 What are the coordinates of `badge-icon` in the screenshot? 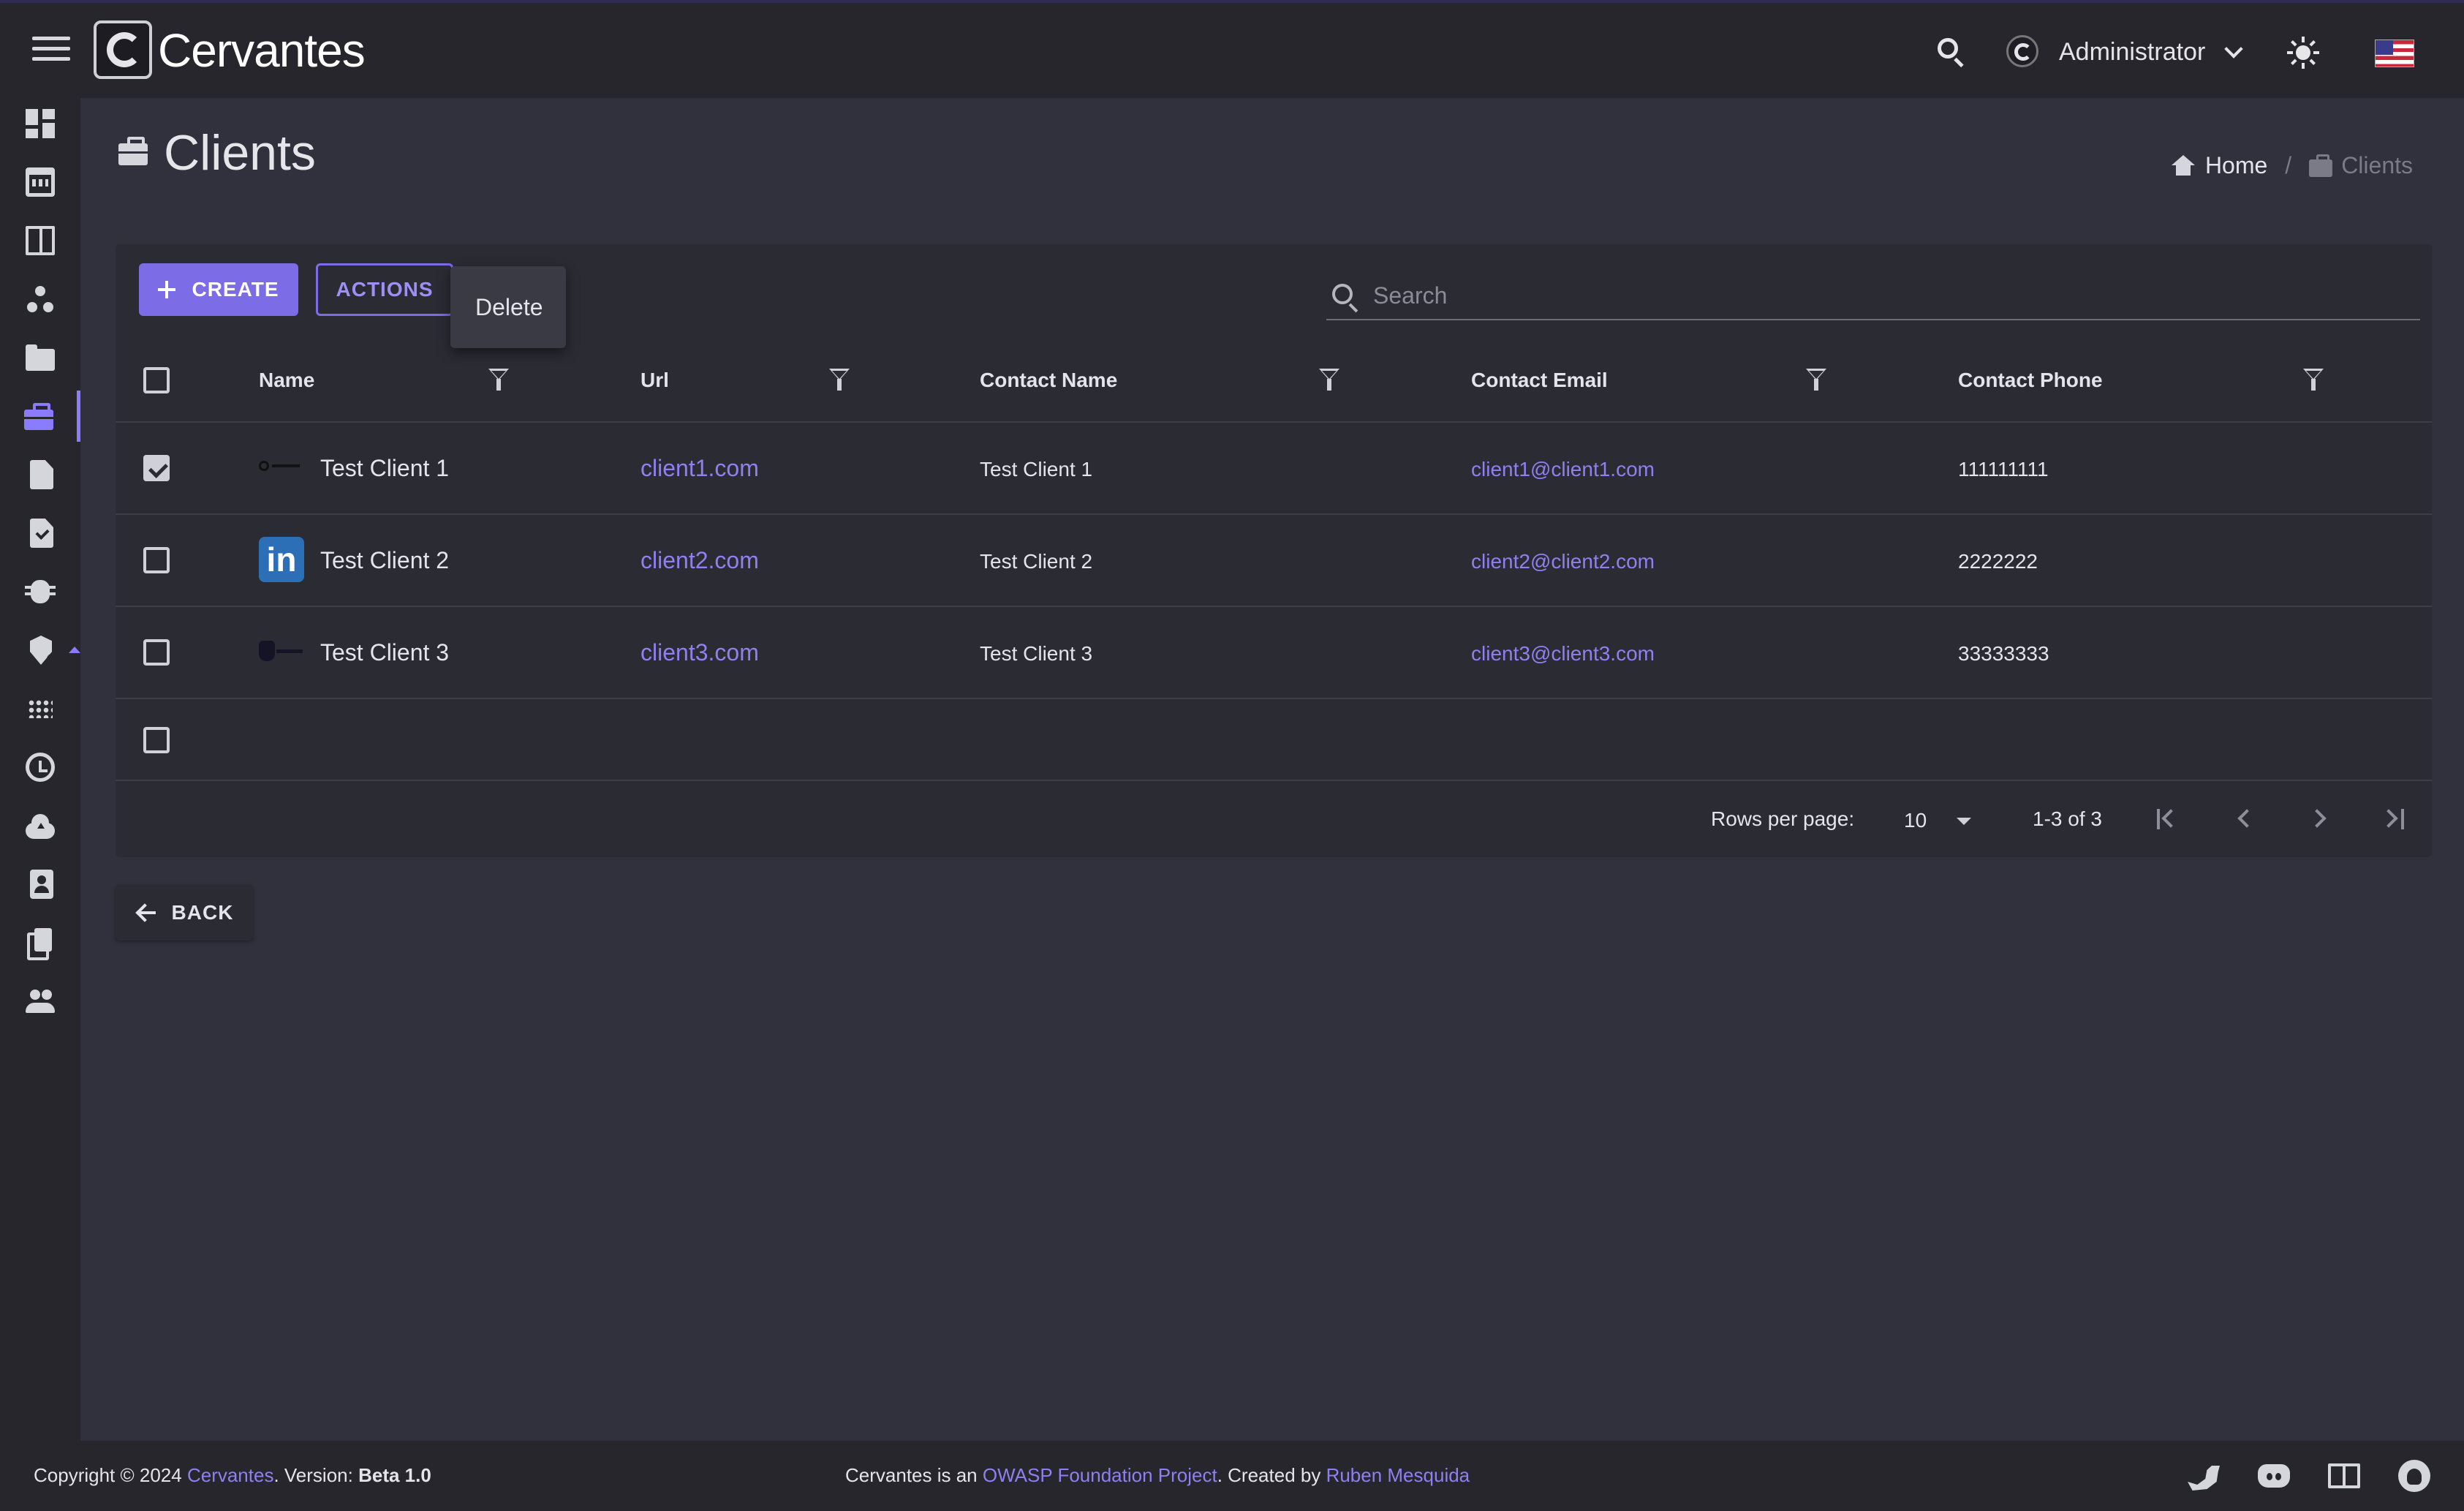 It's located at (41, 885).